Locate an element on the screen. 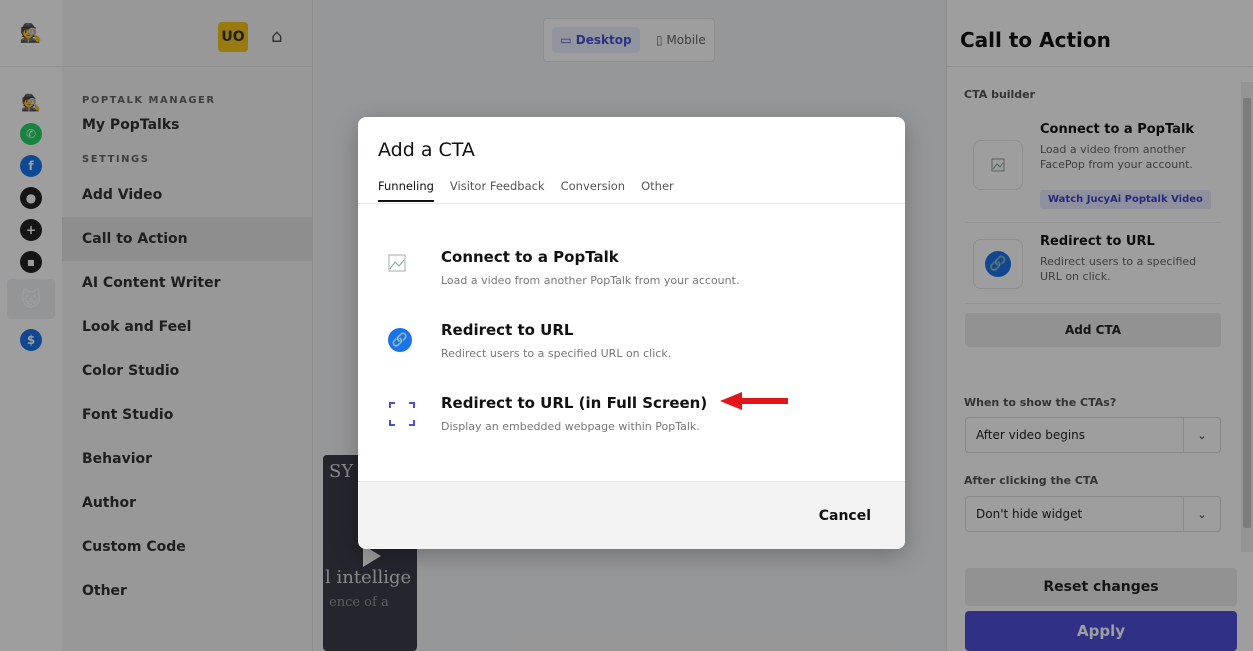 Image resolution: width=1253 pixels, height=651 pixels. broken-image-icon is located at coordinates (398, 264).